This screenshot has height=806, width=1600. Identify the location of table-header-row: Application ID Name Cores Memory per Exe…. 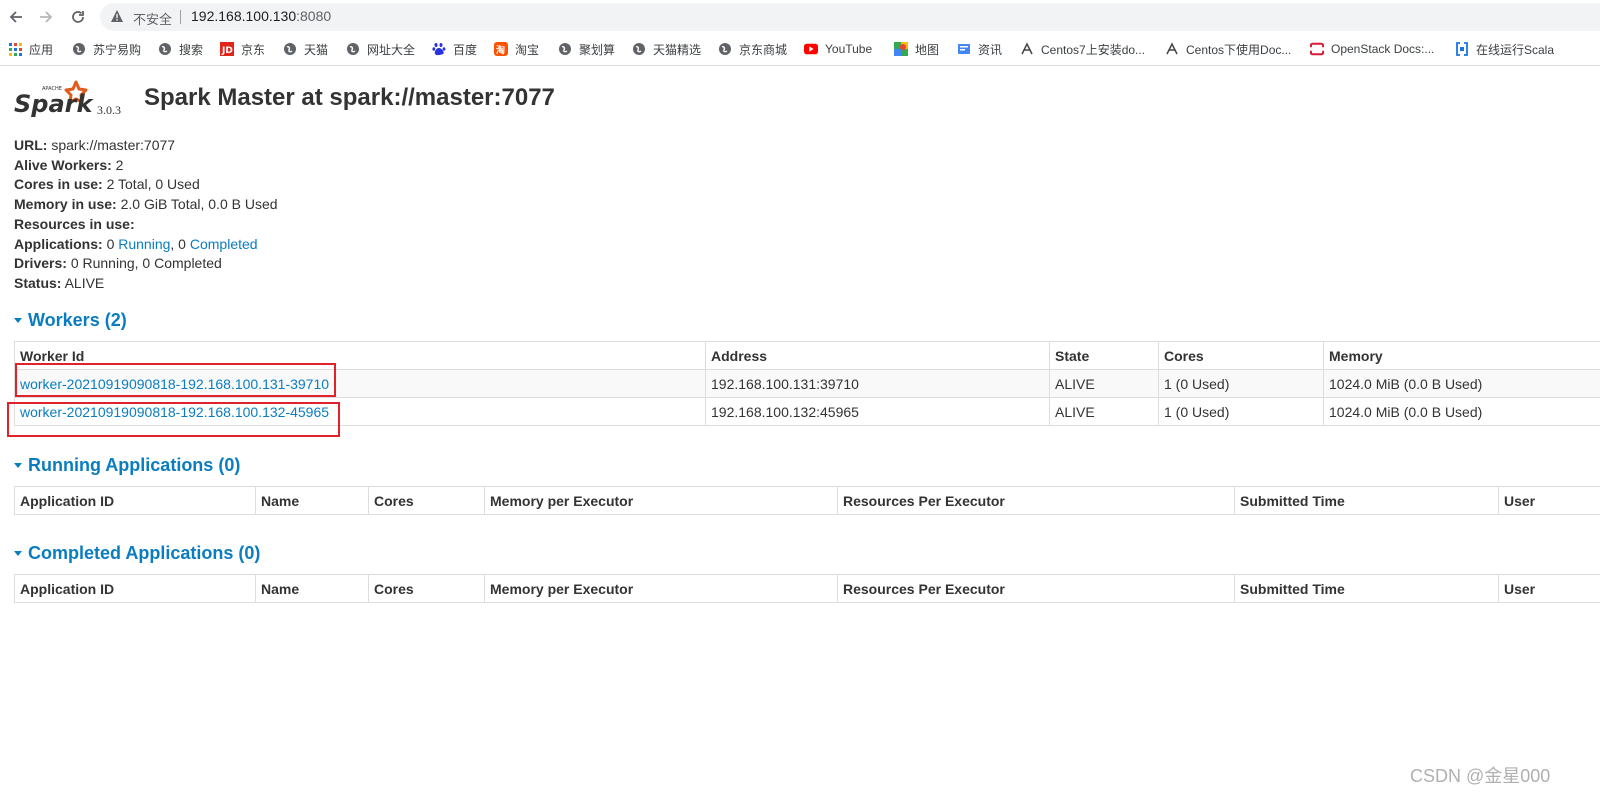
(807, 500).